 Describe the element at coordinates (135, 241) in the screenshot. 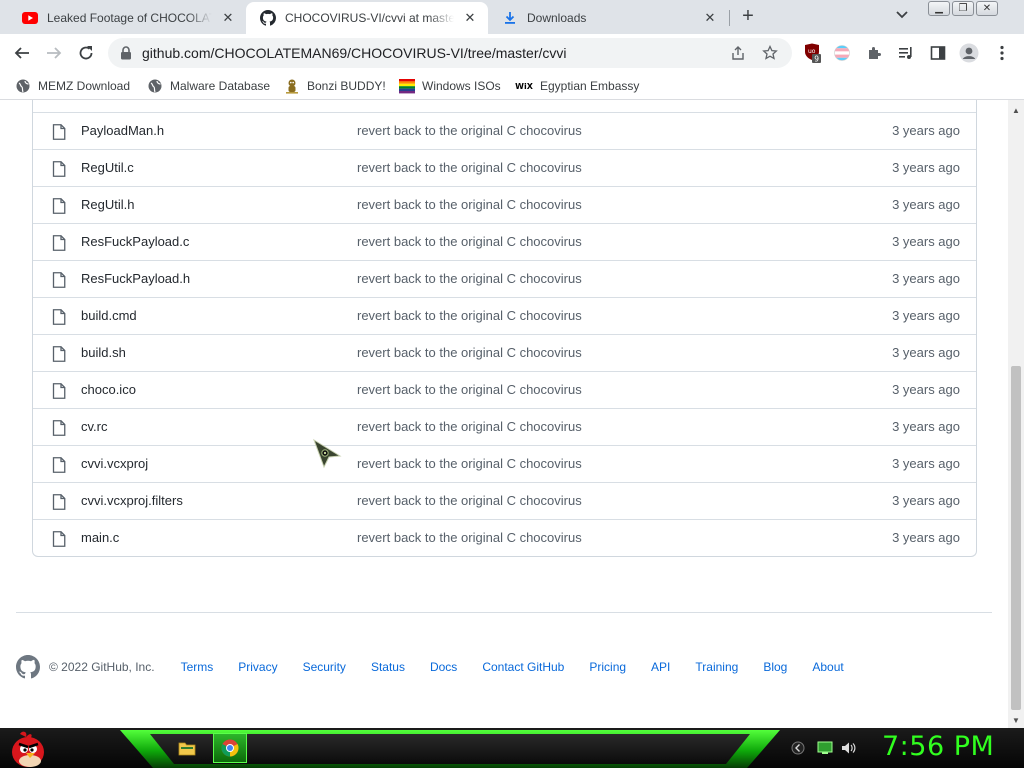

I see `file-name-link: ResFuckPayload.c` at that location.